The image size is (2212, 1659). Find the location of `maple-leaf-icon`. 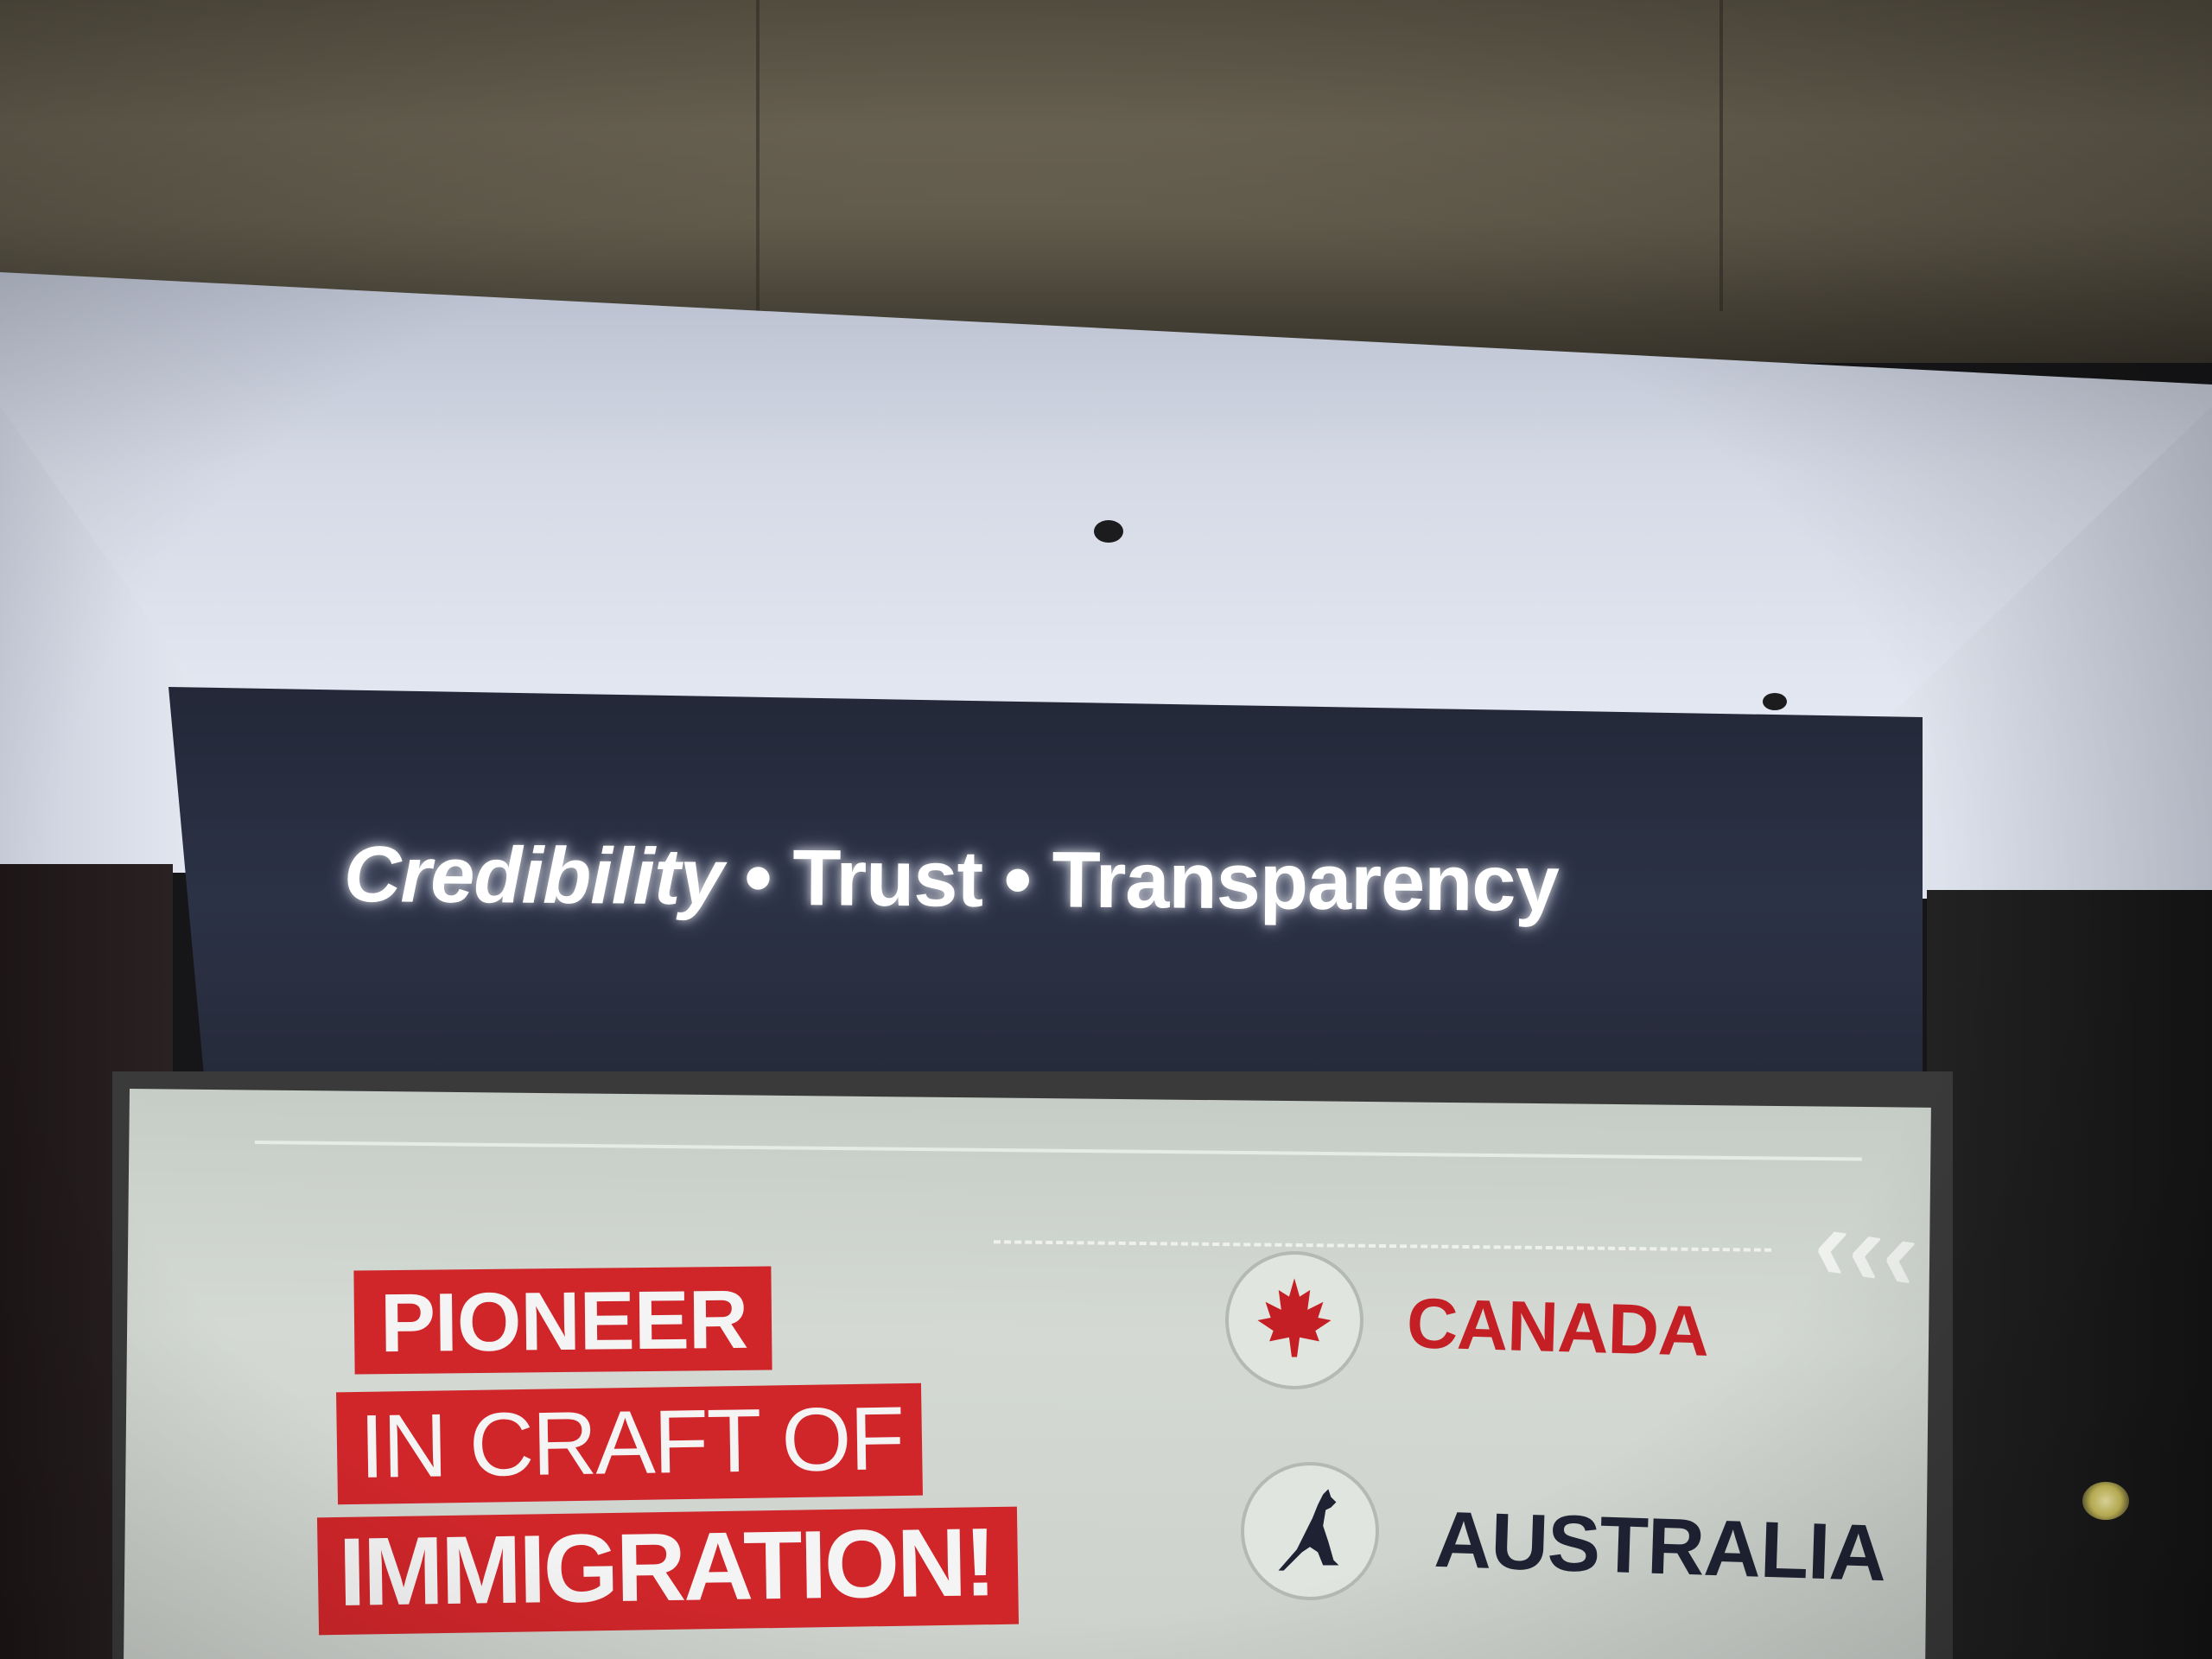

maple-leaf-icon is located at coordinates (1294, 1317).